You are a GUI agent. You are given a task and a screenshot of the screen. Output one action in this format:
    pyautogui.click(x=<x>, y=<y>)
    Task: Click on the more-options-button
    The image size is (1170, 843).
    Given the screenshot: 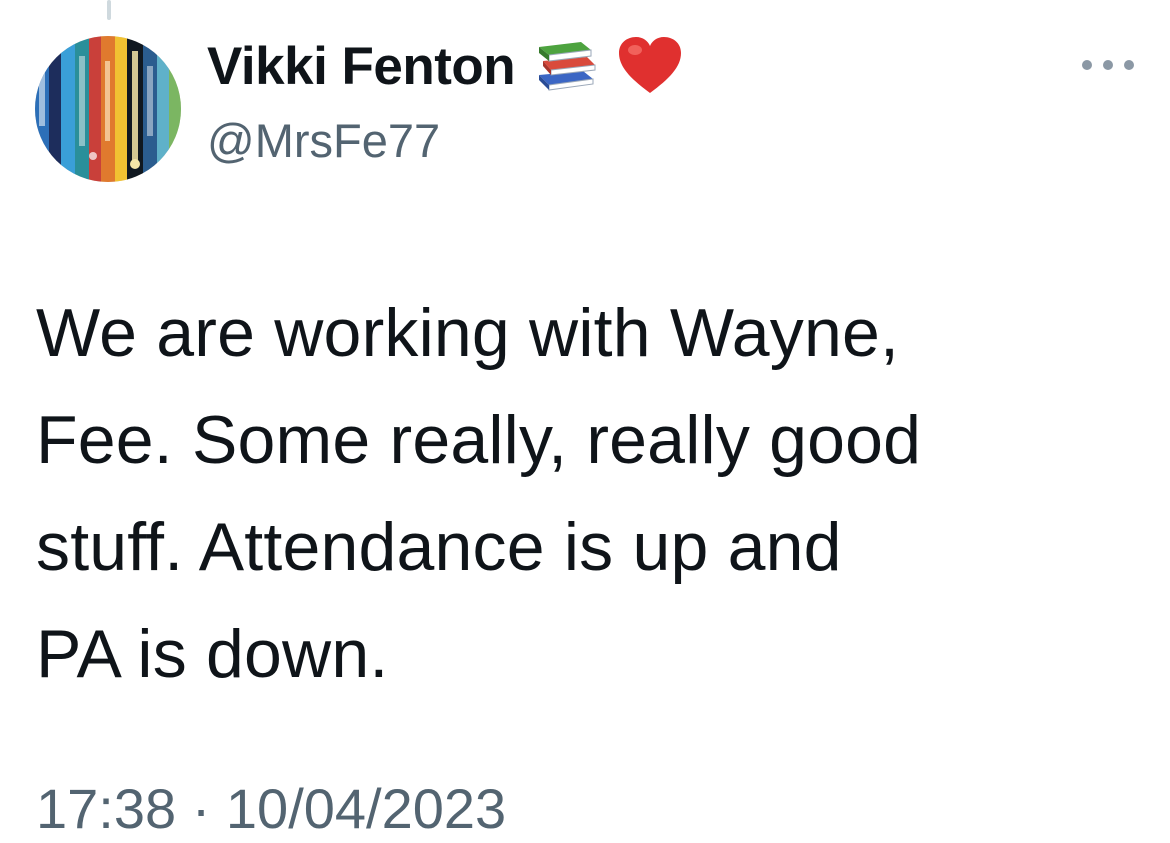 What is the action you would take?
    pyautogui.click(x=1108, y=65)
    